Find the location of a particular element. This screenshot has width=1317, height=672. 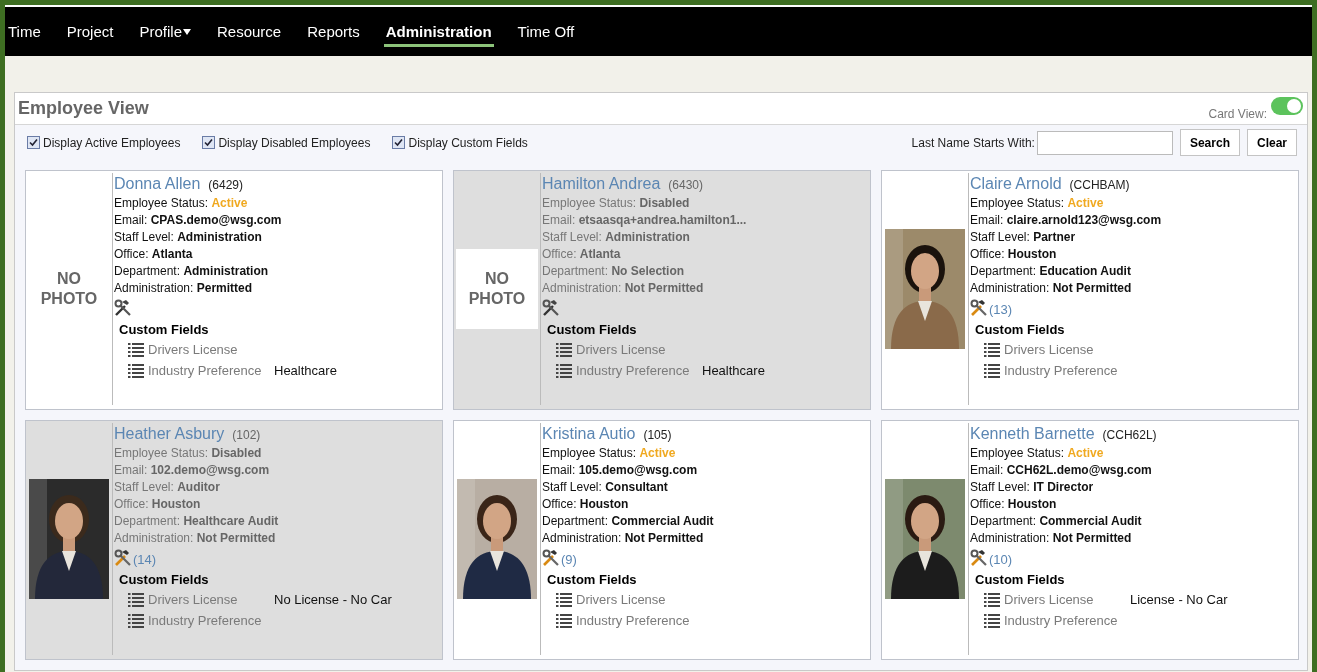

nav-tab: Resource is located at coordinates (256, 31).